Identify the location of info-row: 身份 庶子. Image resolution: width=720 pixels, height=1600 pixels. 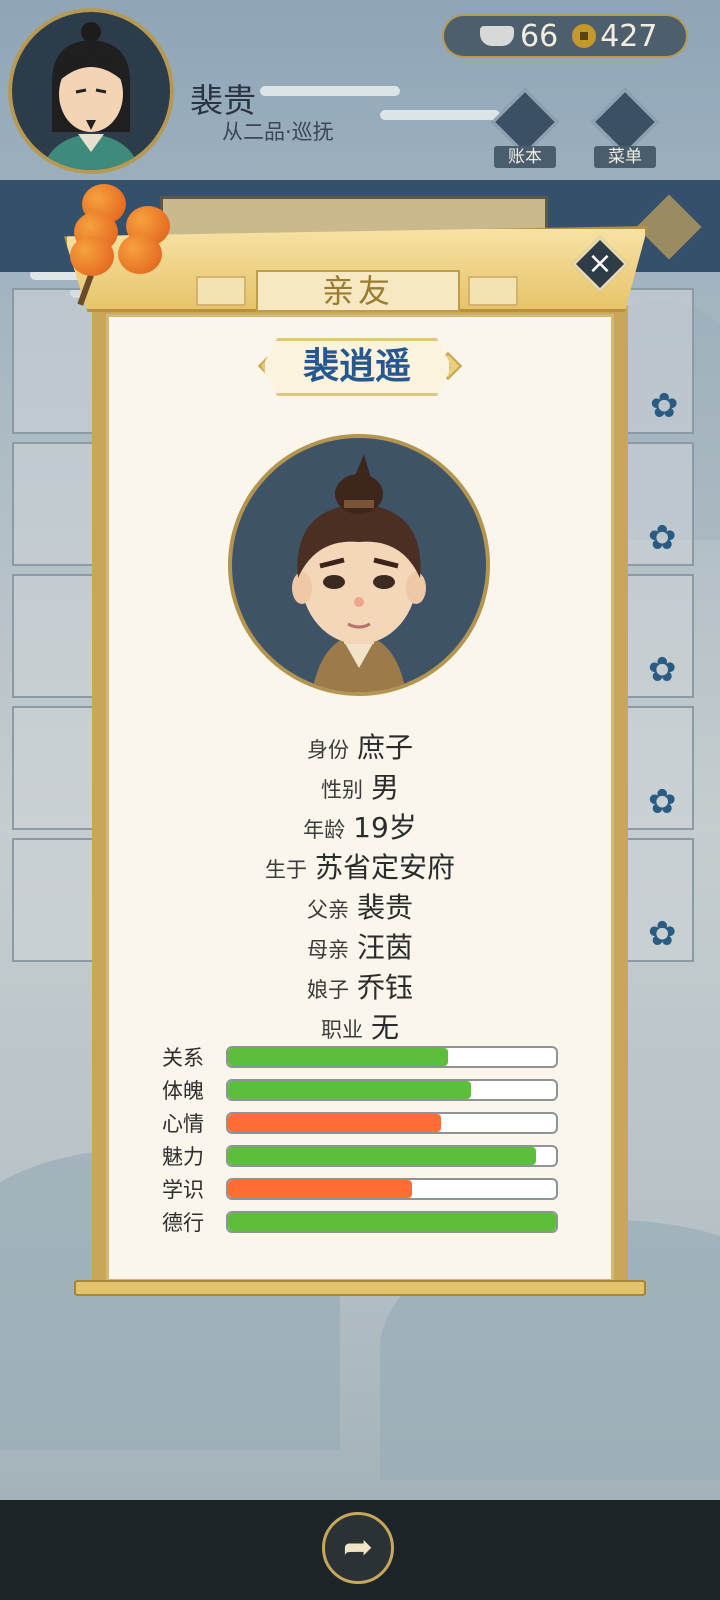
(360, 746).